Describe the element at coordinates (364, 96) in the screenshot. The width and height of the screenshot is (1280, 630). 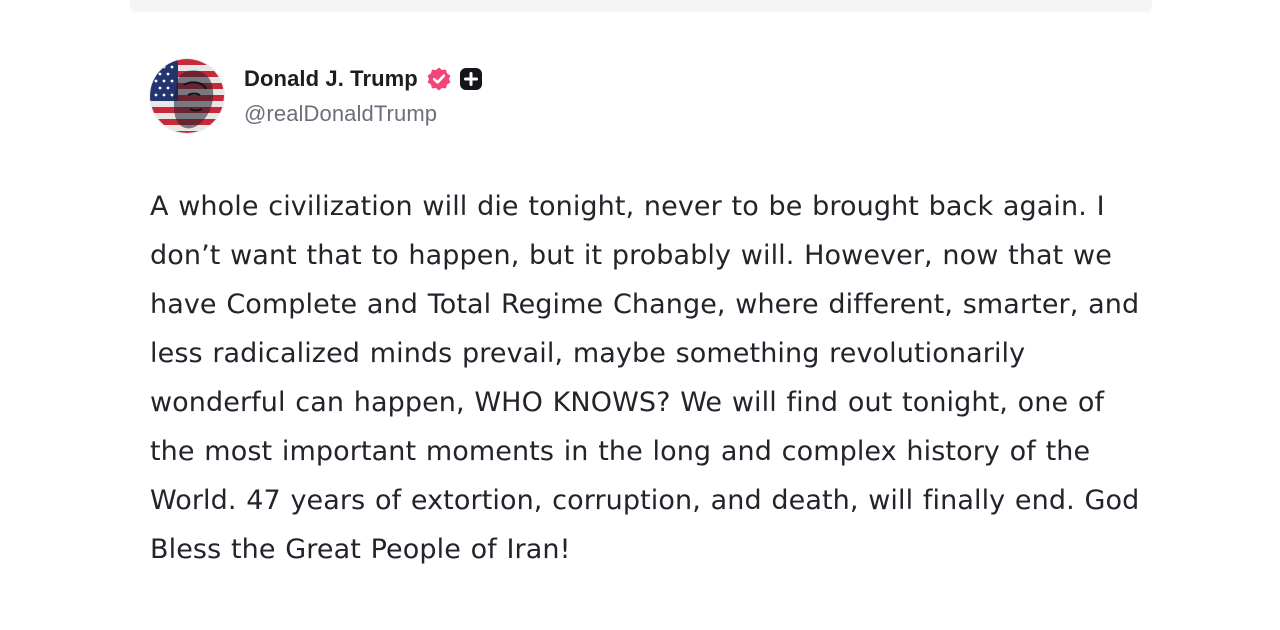
I see `author-info: Donald J. Trump @realDonaldTrump` at that location.